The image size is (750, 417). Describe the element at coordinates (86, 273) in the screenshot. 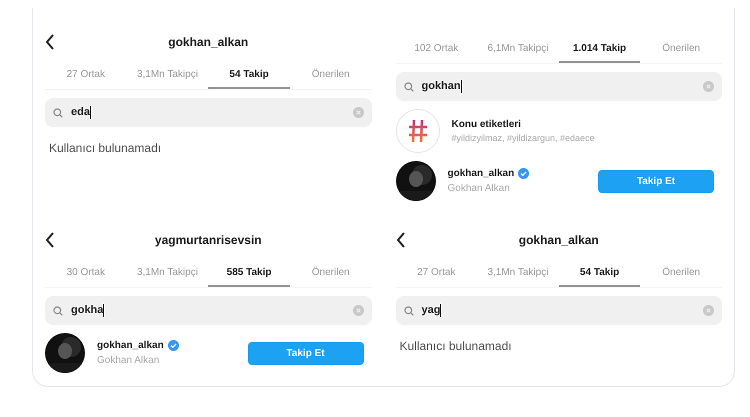

I see `tab: 30 Ortak` at that location.